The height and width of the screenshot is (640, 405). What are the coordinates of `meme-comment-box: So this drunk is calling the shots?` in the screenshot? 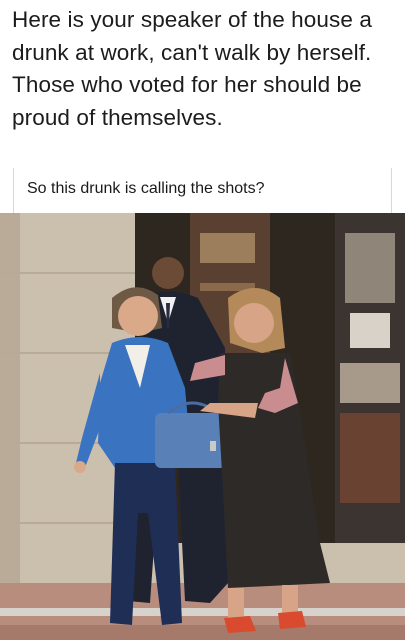 It's located at (202, 190).